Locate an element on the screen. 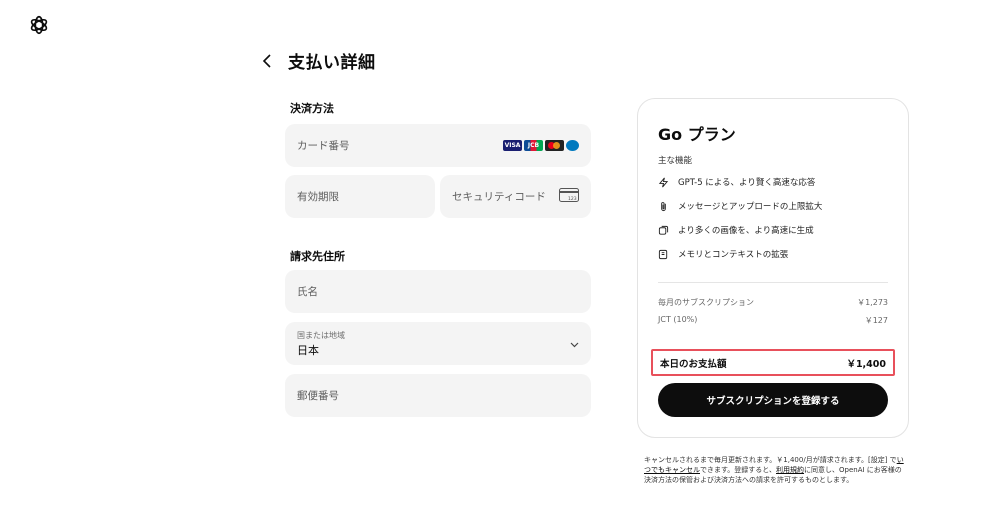 The image size is (1000, 530). country-value: 日本 is located at coordinates (308, 350).